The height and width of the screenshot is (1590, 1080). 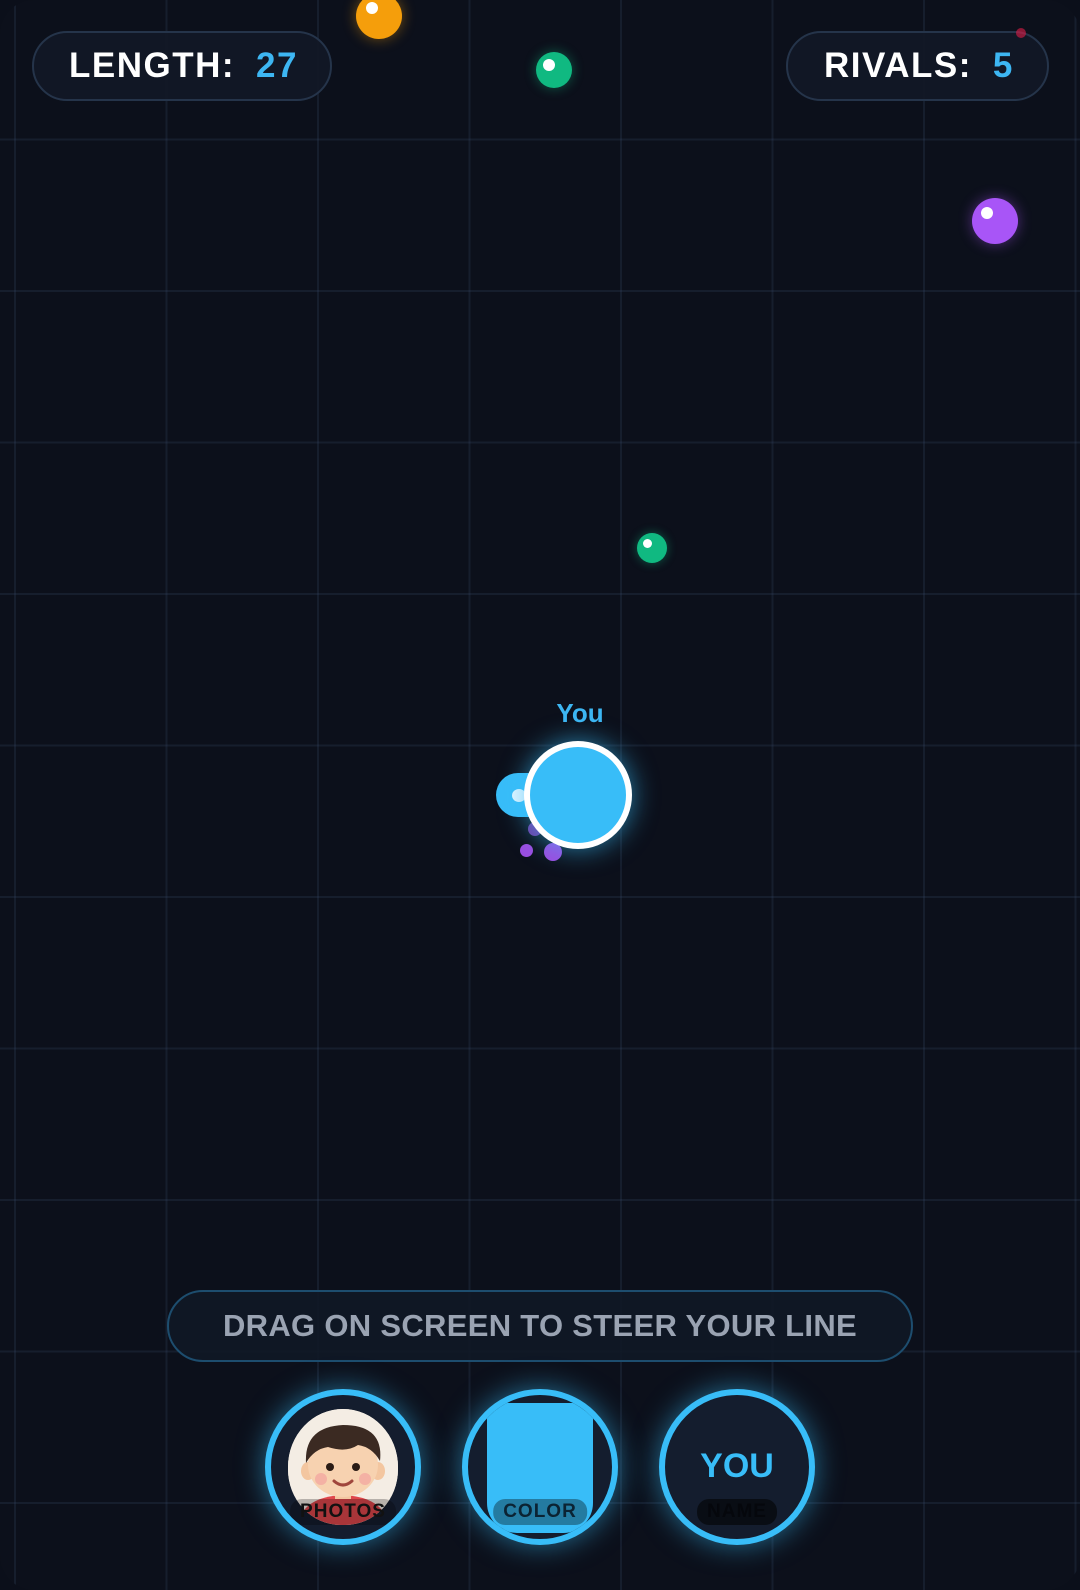 I want to click on rivals-counter: RIVALS: 5, so click(x=917, y=66).